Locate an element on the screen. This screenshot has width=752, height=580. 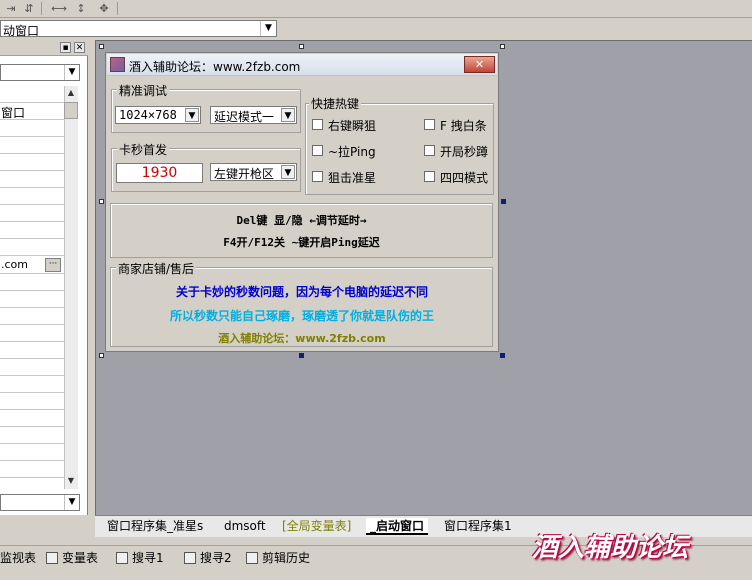
align-icon: ⇥ is located at coordinates (11, 8).